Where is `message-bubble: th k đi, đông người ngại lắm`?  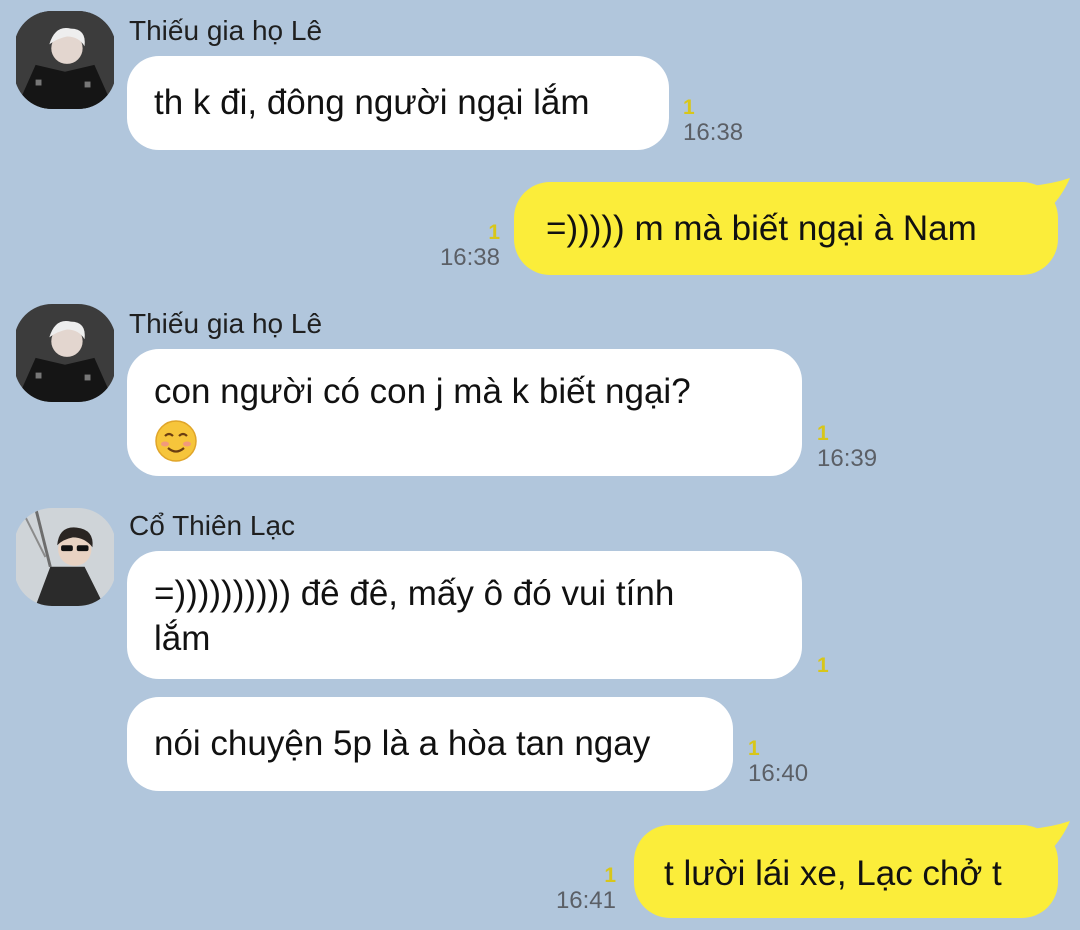
message-bubble: th k đi, đông người ngại lắm is located at coordinates (398, 103).